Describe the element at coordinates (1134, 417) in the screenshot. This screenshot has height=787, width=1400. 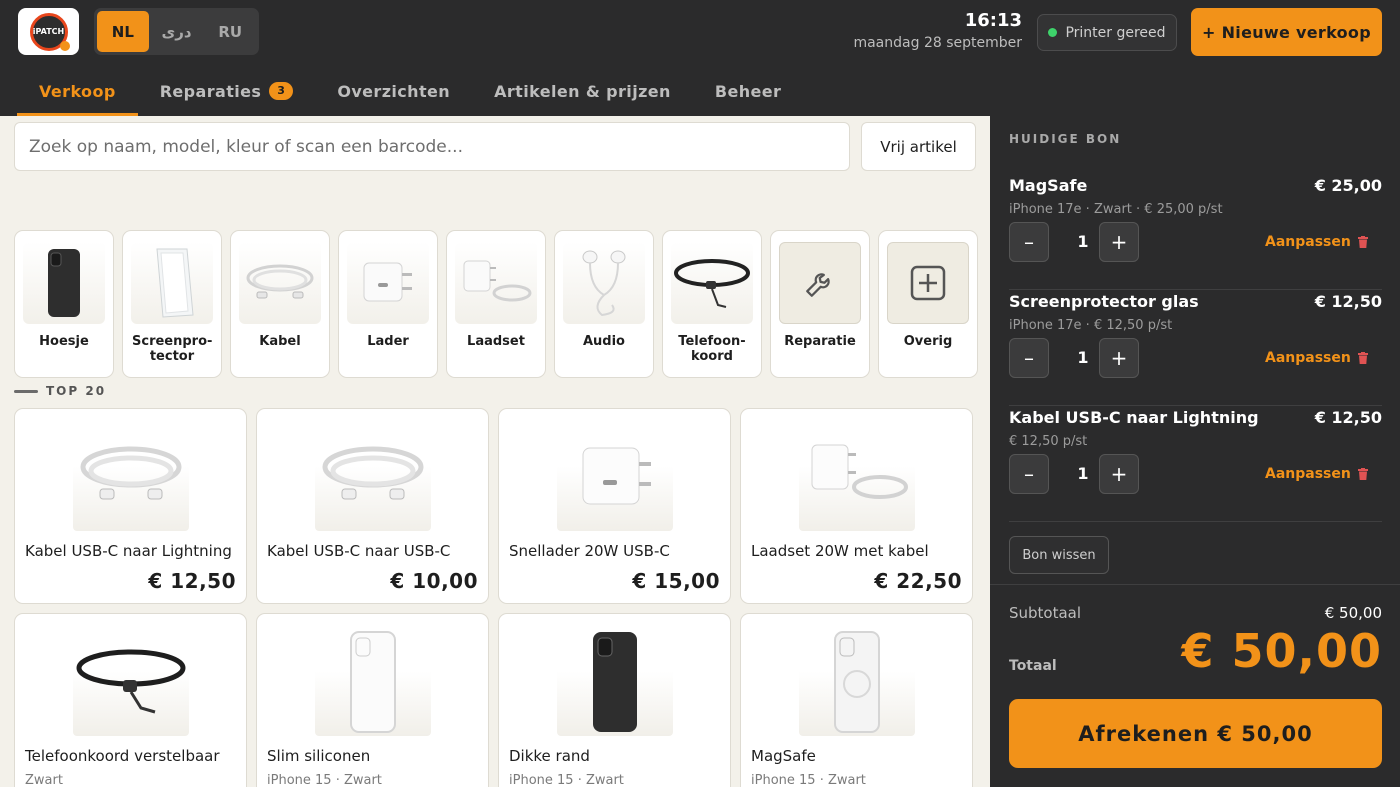
I see `line-name: Kabel USB-C naar Lightning` at that location.